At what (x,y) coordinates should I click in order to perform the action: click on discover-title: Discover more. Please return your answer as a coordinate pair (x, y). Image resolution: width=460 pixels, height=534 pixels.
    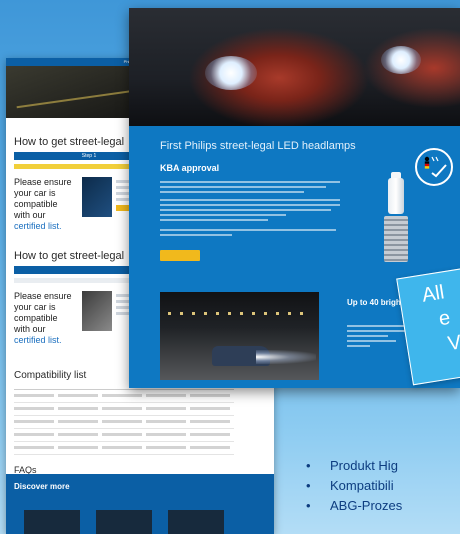
    Looking at the image, I should click on (42, 486).